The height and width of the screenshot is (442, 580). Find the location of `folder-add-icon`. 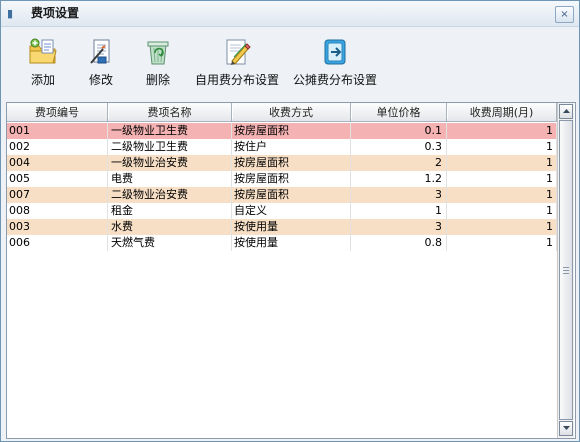

folder-add-icon is located at coordinates (43, 51).